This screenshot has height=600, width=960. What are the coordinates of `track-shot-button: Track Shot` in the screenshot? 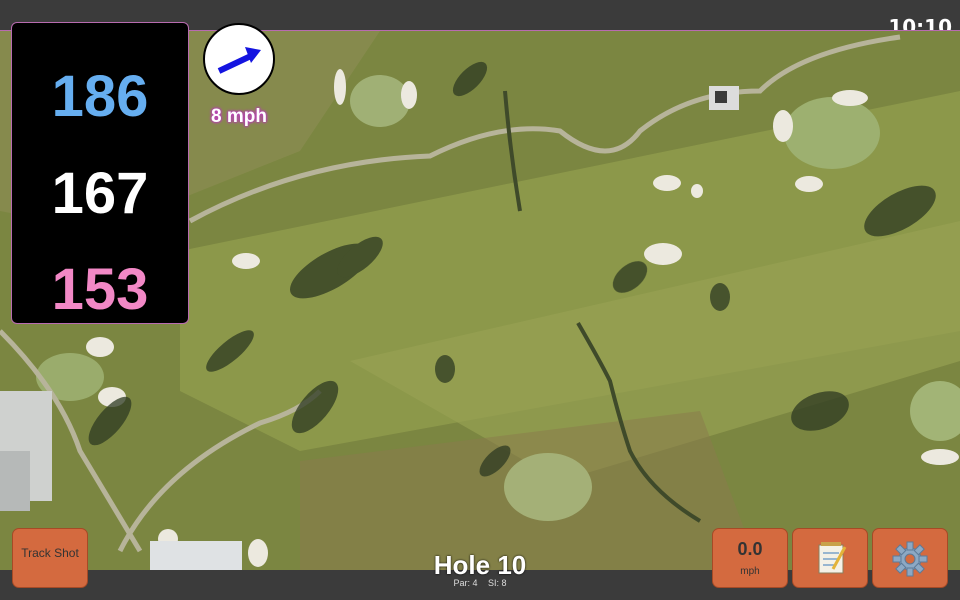 It's located at (50, 558).